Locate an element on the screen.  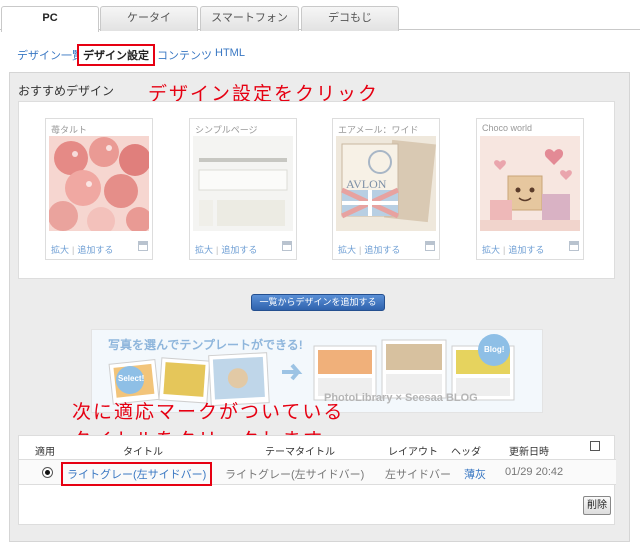
select-badge: Select! is located at coordinates (131, 378).